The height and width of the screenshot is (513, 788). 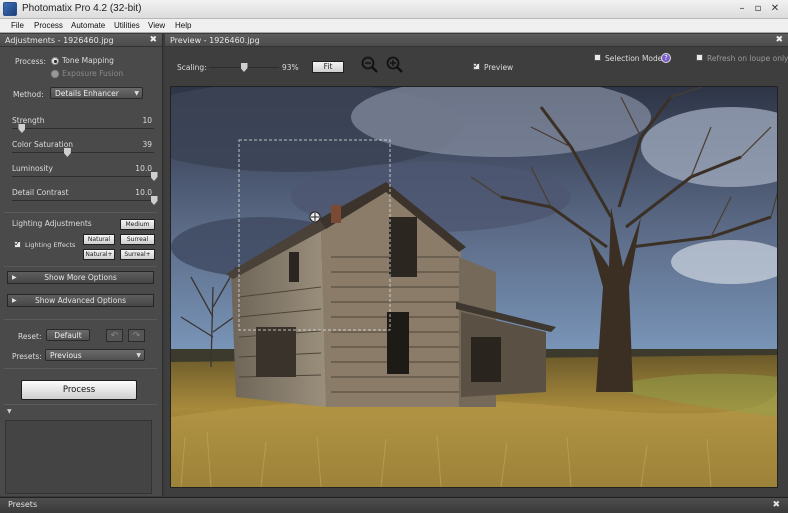 I want to click on slider-track-detail-contrast, so click(x=83, y=200).